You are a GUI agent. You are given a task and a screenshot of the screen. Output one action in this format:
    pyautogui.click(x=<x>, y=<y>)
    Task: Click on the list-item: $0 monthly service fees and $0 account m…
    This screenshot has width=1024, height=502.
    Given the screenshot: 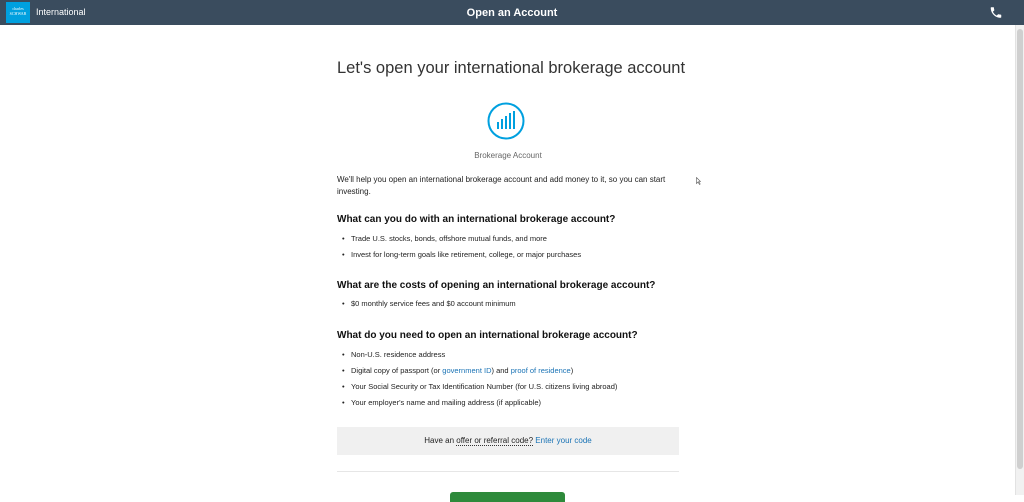 What is the action you would take?
    pyautogui.click(x=426, y=308)
    